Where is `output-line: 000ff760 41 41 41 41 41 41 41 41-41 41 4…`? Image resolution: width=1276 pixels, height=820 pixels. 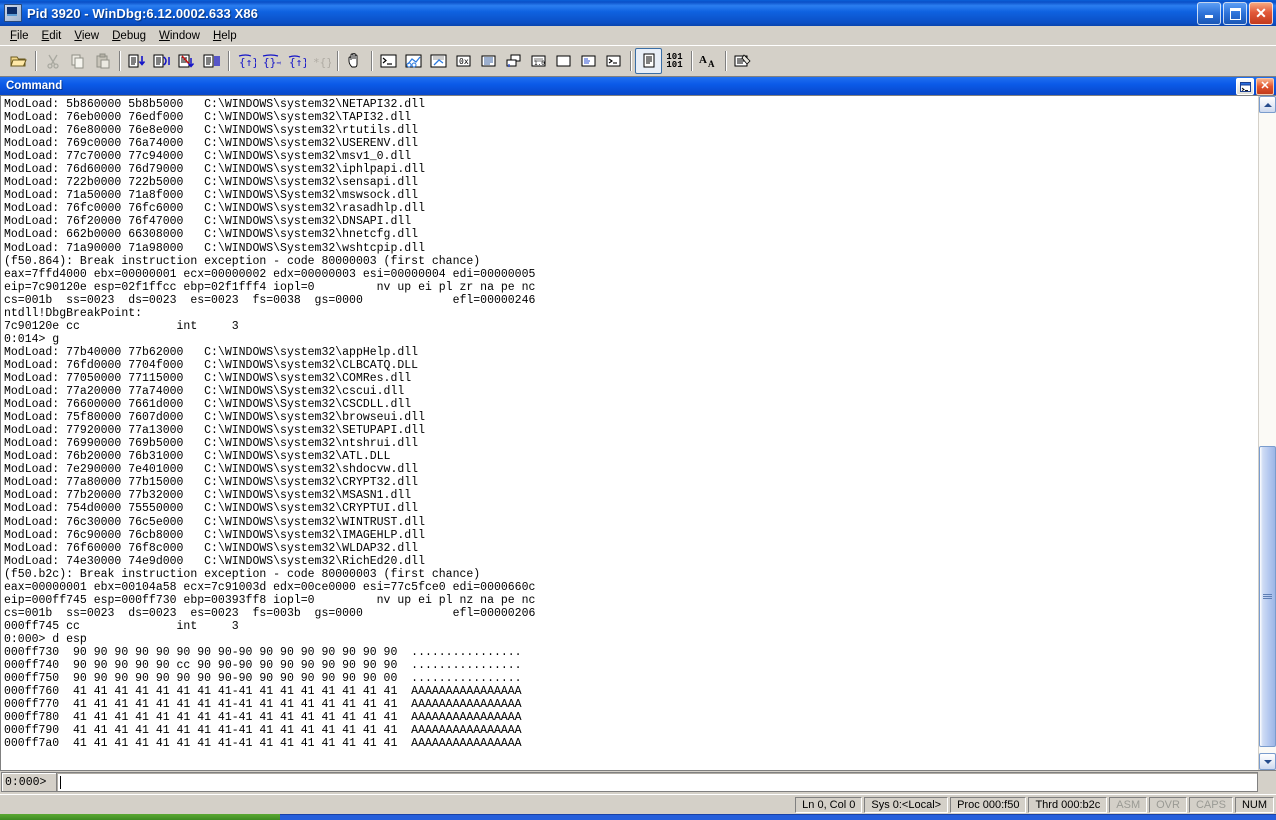
output-line: 000ff760 41 41 41 41 41 41 41 41-41 41 4… is located at coordinates (263, 692).